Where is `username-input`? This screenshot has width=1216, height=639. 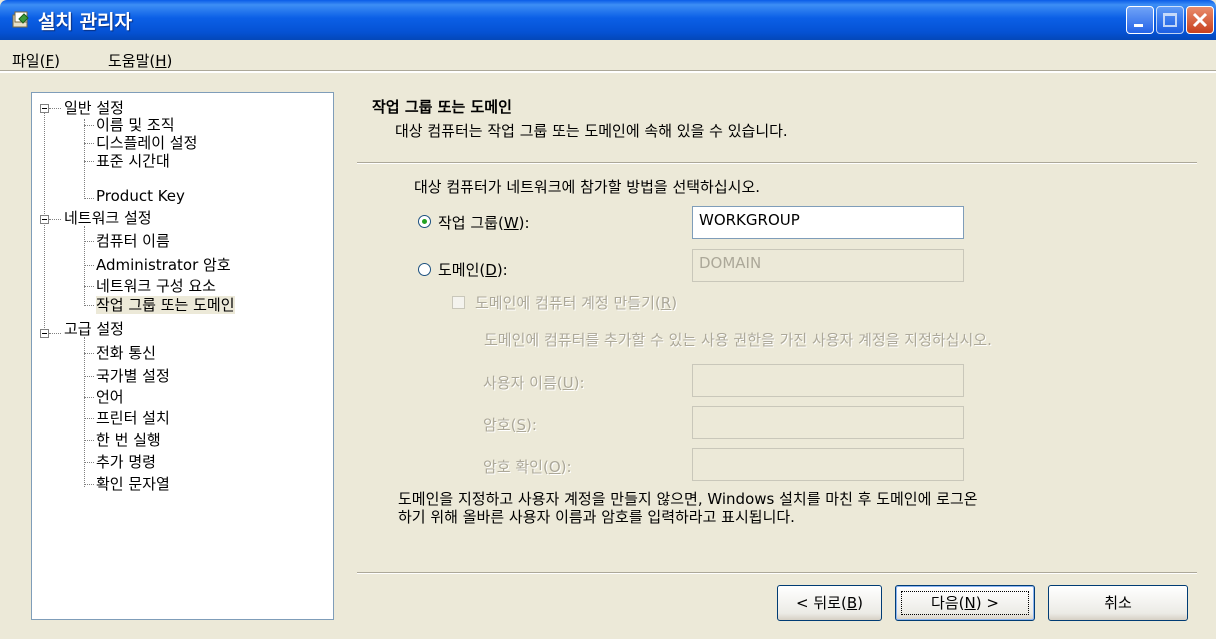 username-input is located at coordinates (828, 380).